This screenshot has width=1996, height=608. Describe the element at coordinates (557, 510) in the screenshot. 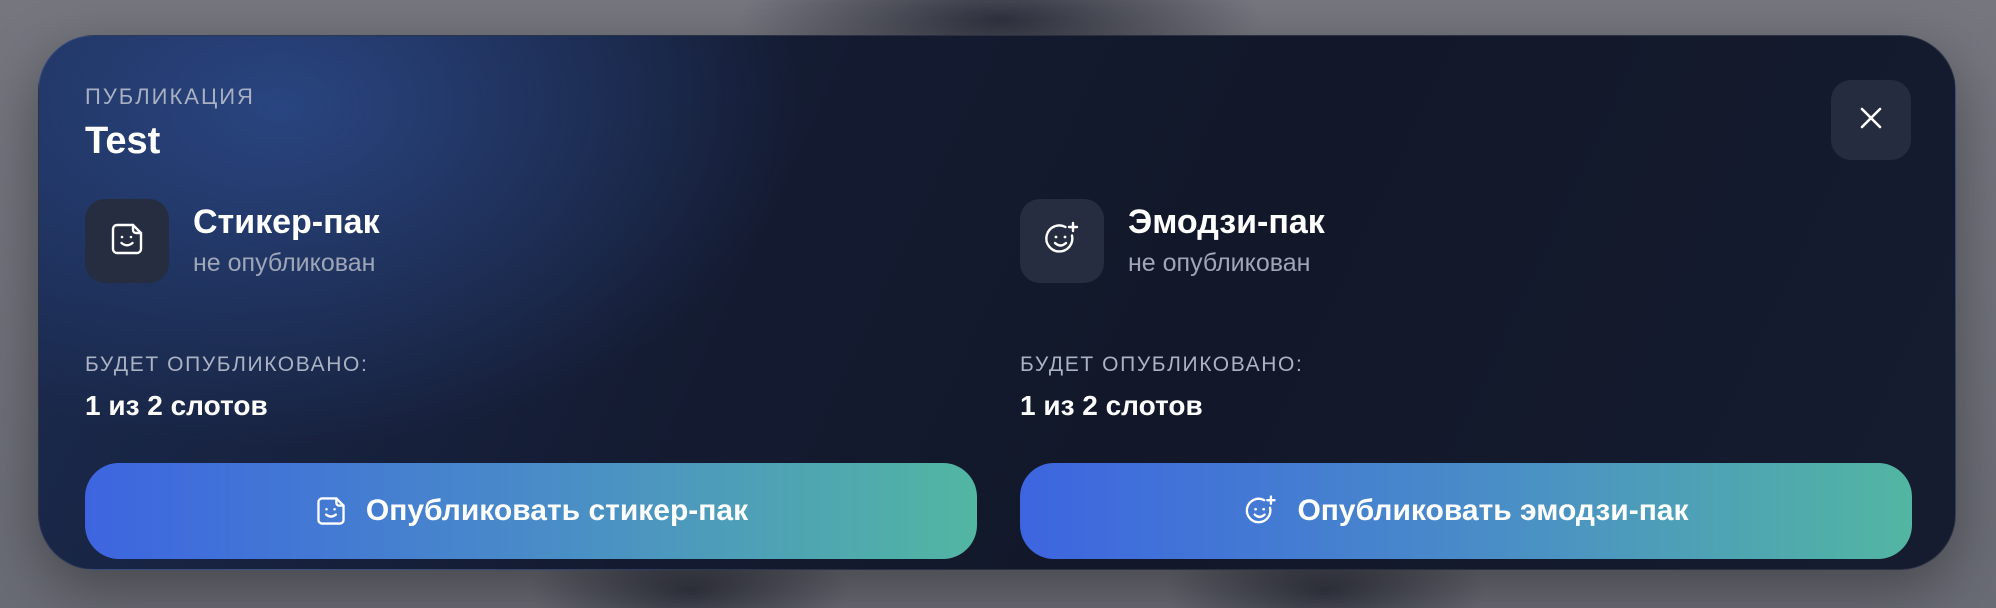

I see `publish-sticker-pack-label: Опубликовать стикер-пак` at that location.